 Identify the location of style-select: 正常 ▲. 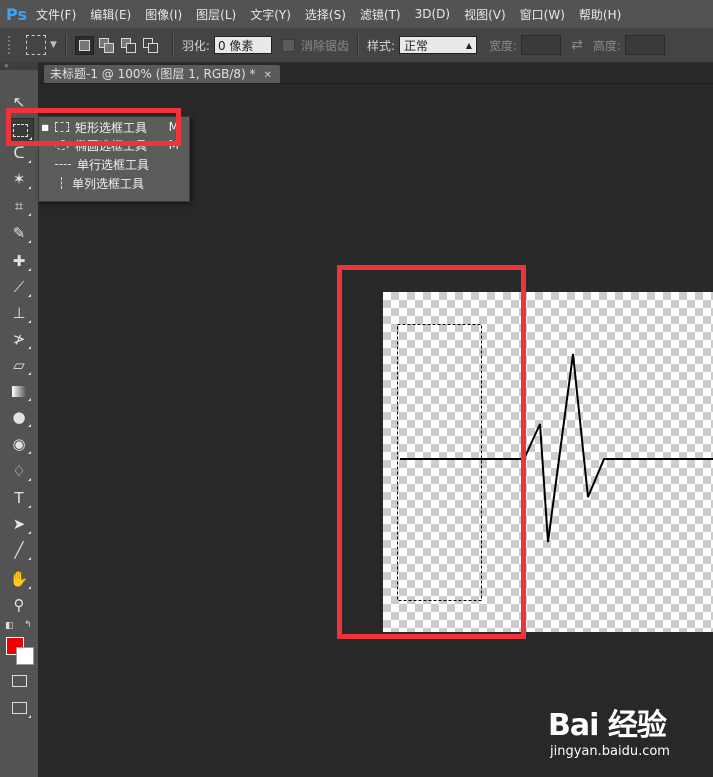
(438, 45).